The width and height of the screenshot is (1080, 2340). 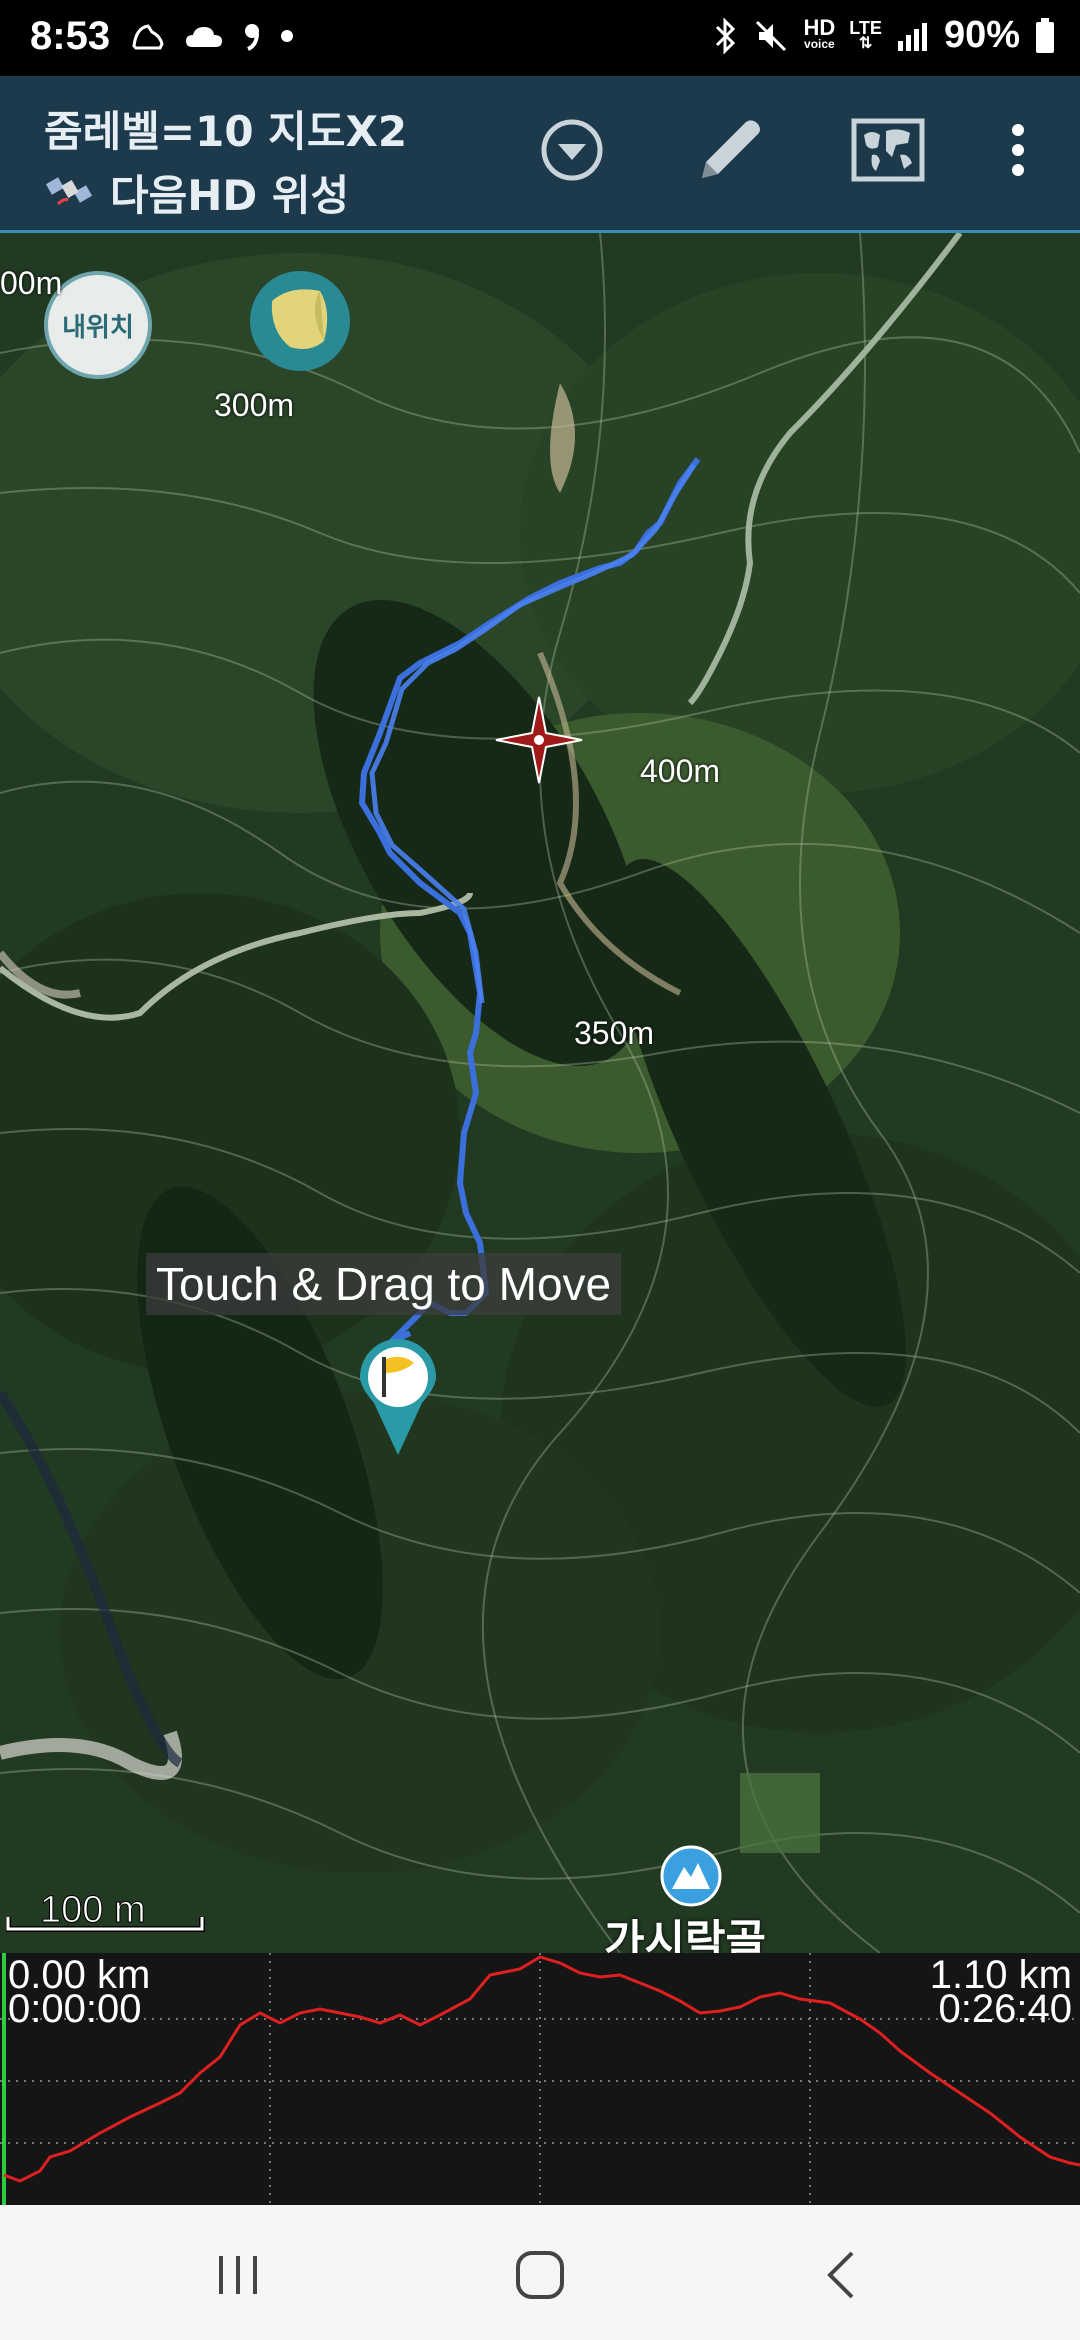 I want to click on contour-label: 400m, so click(x=680, y=771).